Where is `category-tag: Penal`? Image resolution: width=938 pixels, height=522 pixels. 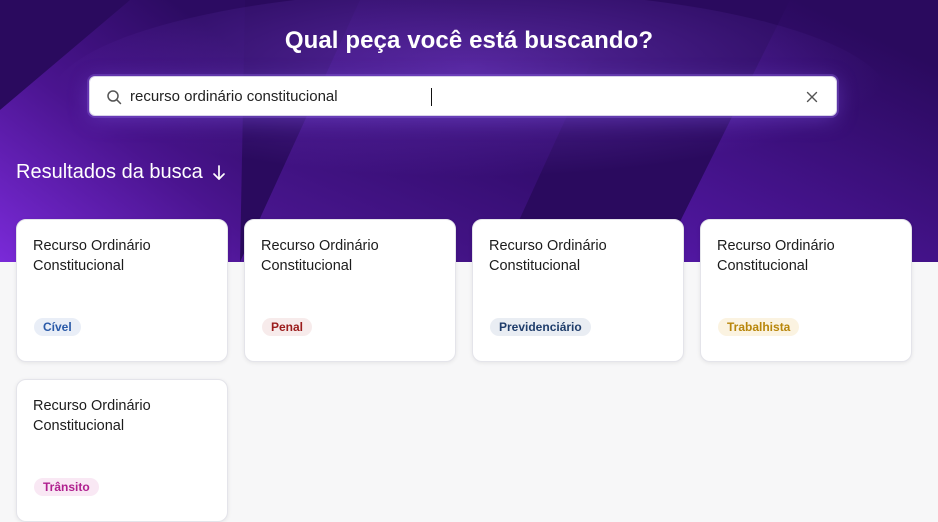 category-tag: Penal is located at coordinates (287, 327).